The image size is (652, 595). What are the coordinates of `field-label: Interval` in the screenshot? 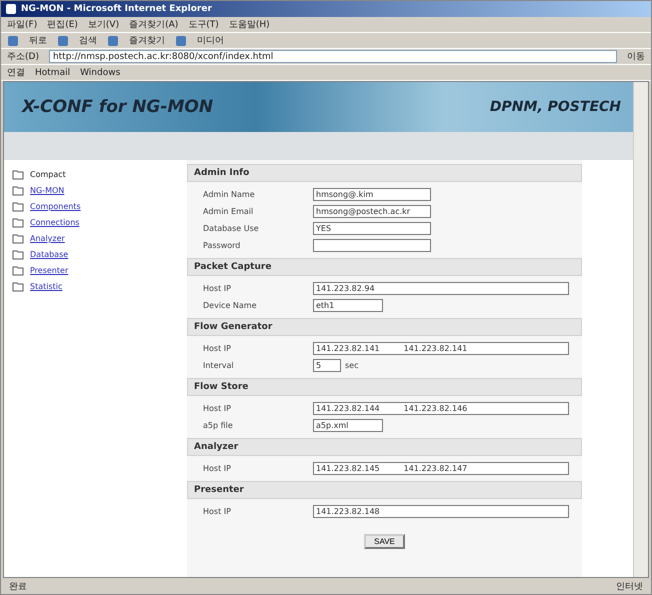 It's located at (219, 365).